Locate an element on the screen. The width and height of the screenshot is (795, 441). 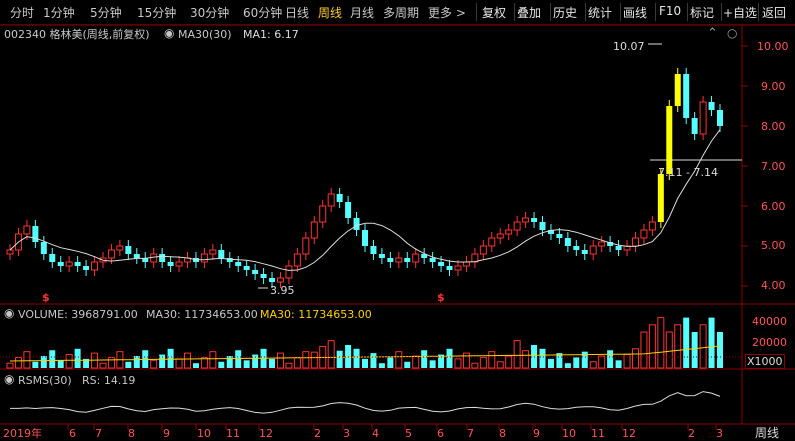
tab-multi-period: 多周期 is located at coordinates (401, 12).